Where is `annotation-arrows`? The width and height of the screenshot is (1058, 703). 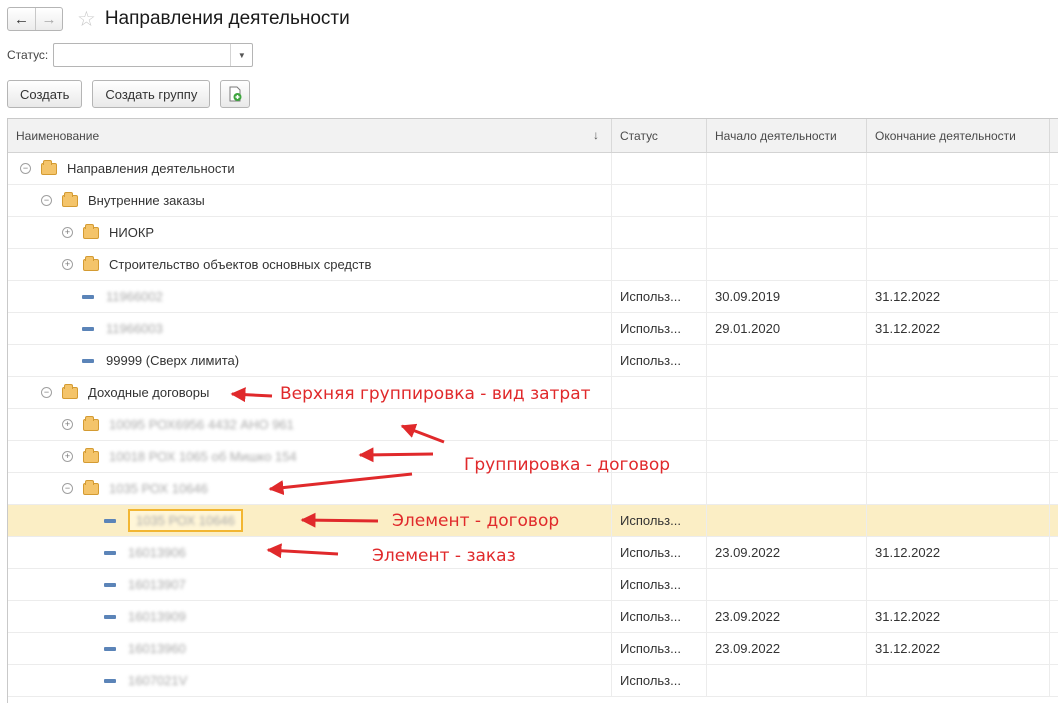
annotation-arrows is located at coordinates (337, 473).